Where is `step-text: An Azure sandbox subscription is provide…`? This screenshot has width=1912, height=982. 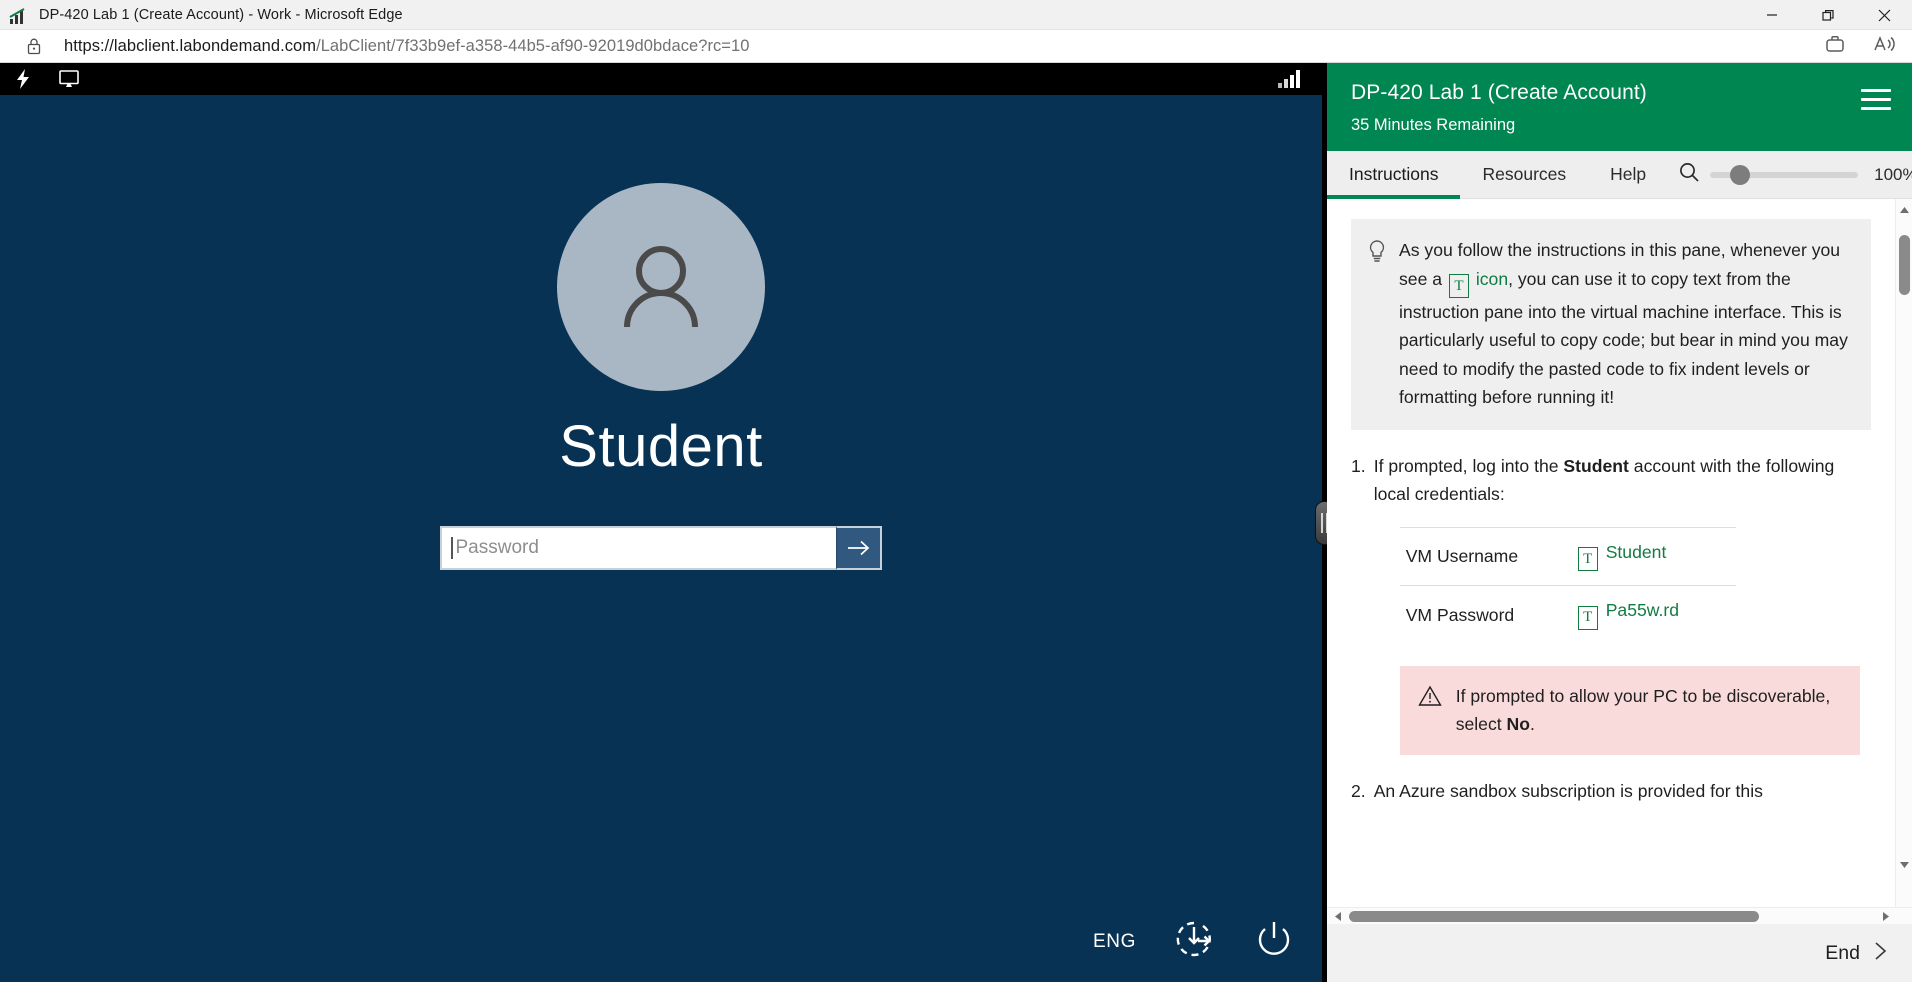 step-text: An Azure sandbox subscription is provide… is located at coordinates (1568, 790).